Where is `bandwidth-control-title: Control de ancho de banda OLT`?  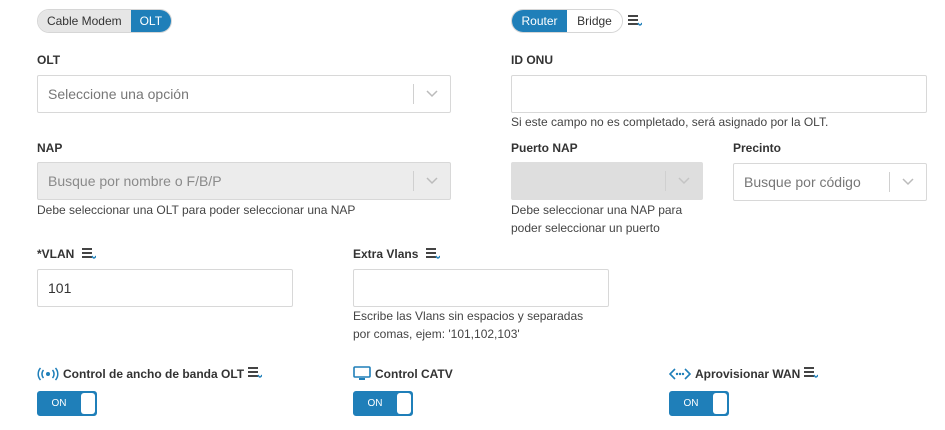 bandwidth-control-title: Control de ancho de banda OLT is located at coordinates (151, 374).